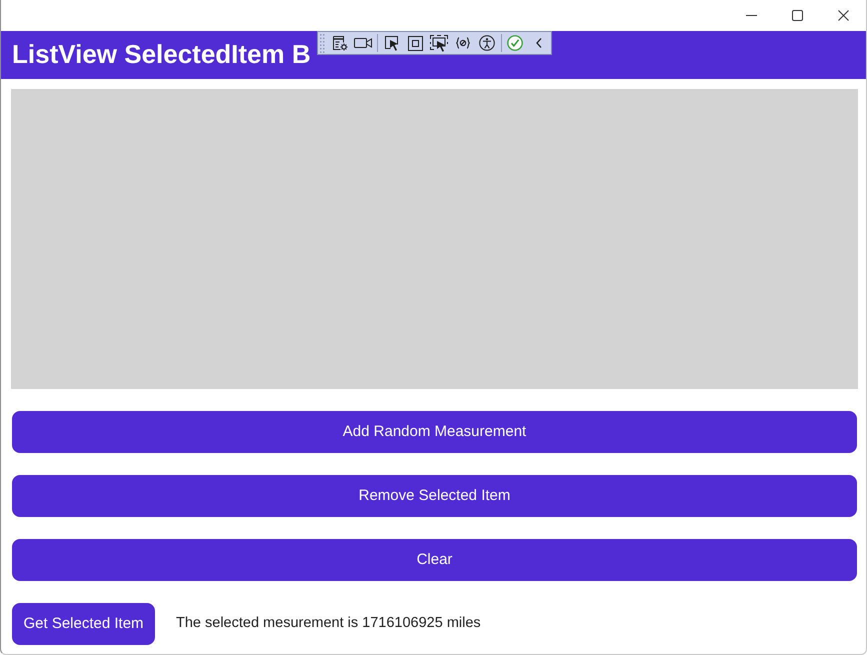 The image size is (867, 655). I want to click on box-cursor-icon, so click(392, 43).